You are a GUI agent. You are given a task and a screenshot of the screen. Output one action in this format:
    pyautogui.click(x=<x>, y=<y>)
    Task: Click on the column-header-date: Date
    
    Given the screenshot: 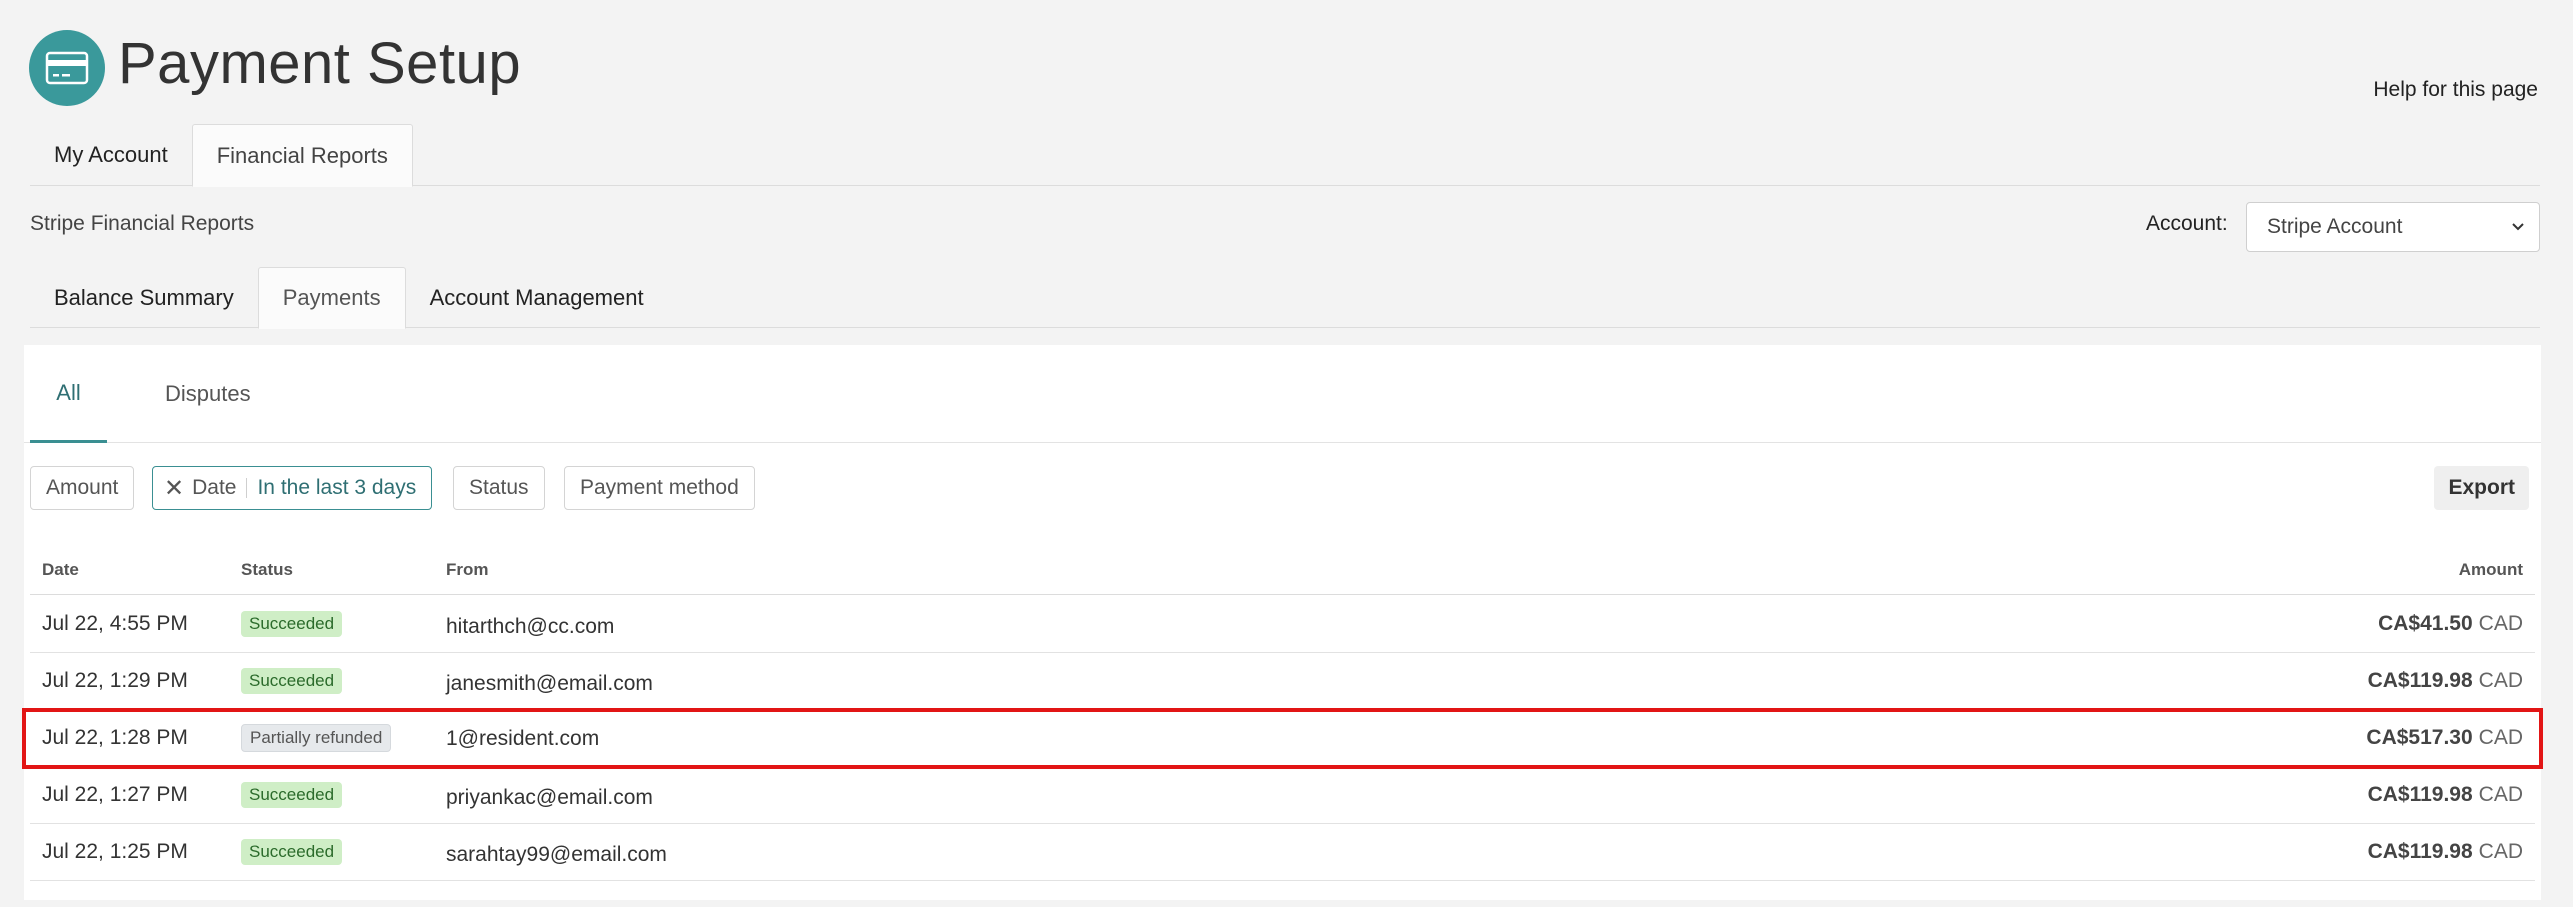 What is the action you would take?
    pyautogui.click(x=60, y=570)
    